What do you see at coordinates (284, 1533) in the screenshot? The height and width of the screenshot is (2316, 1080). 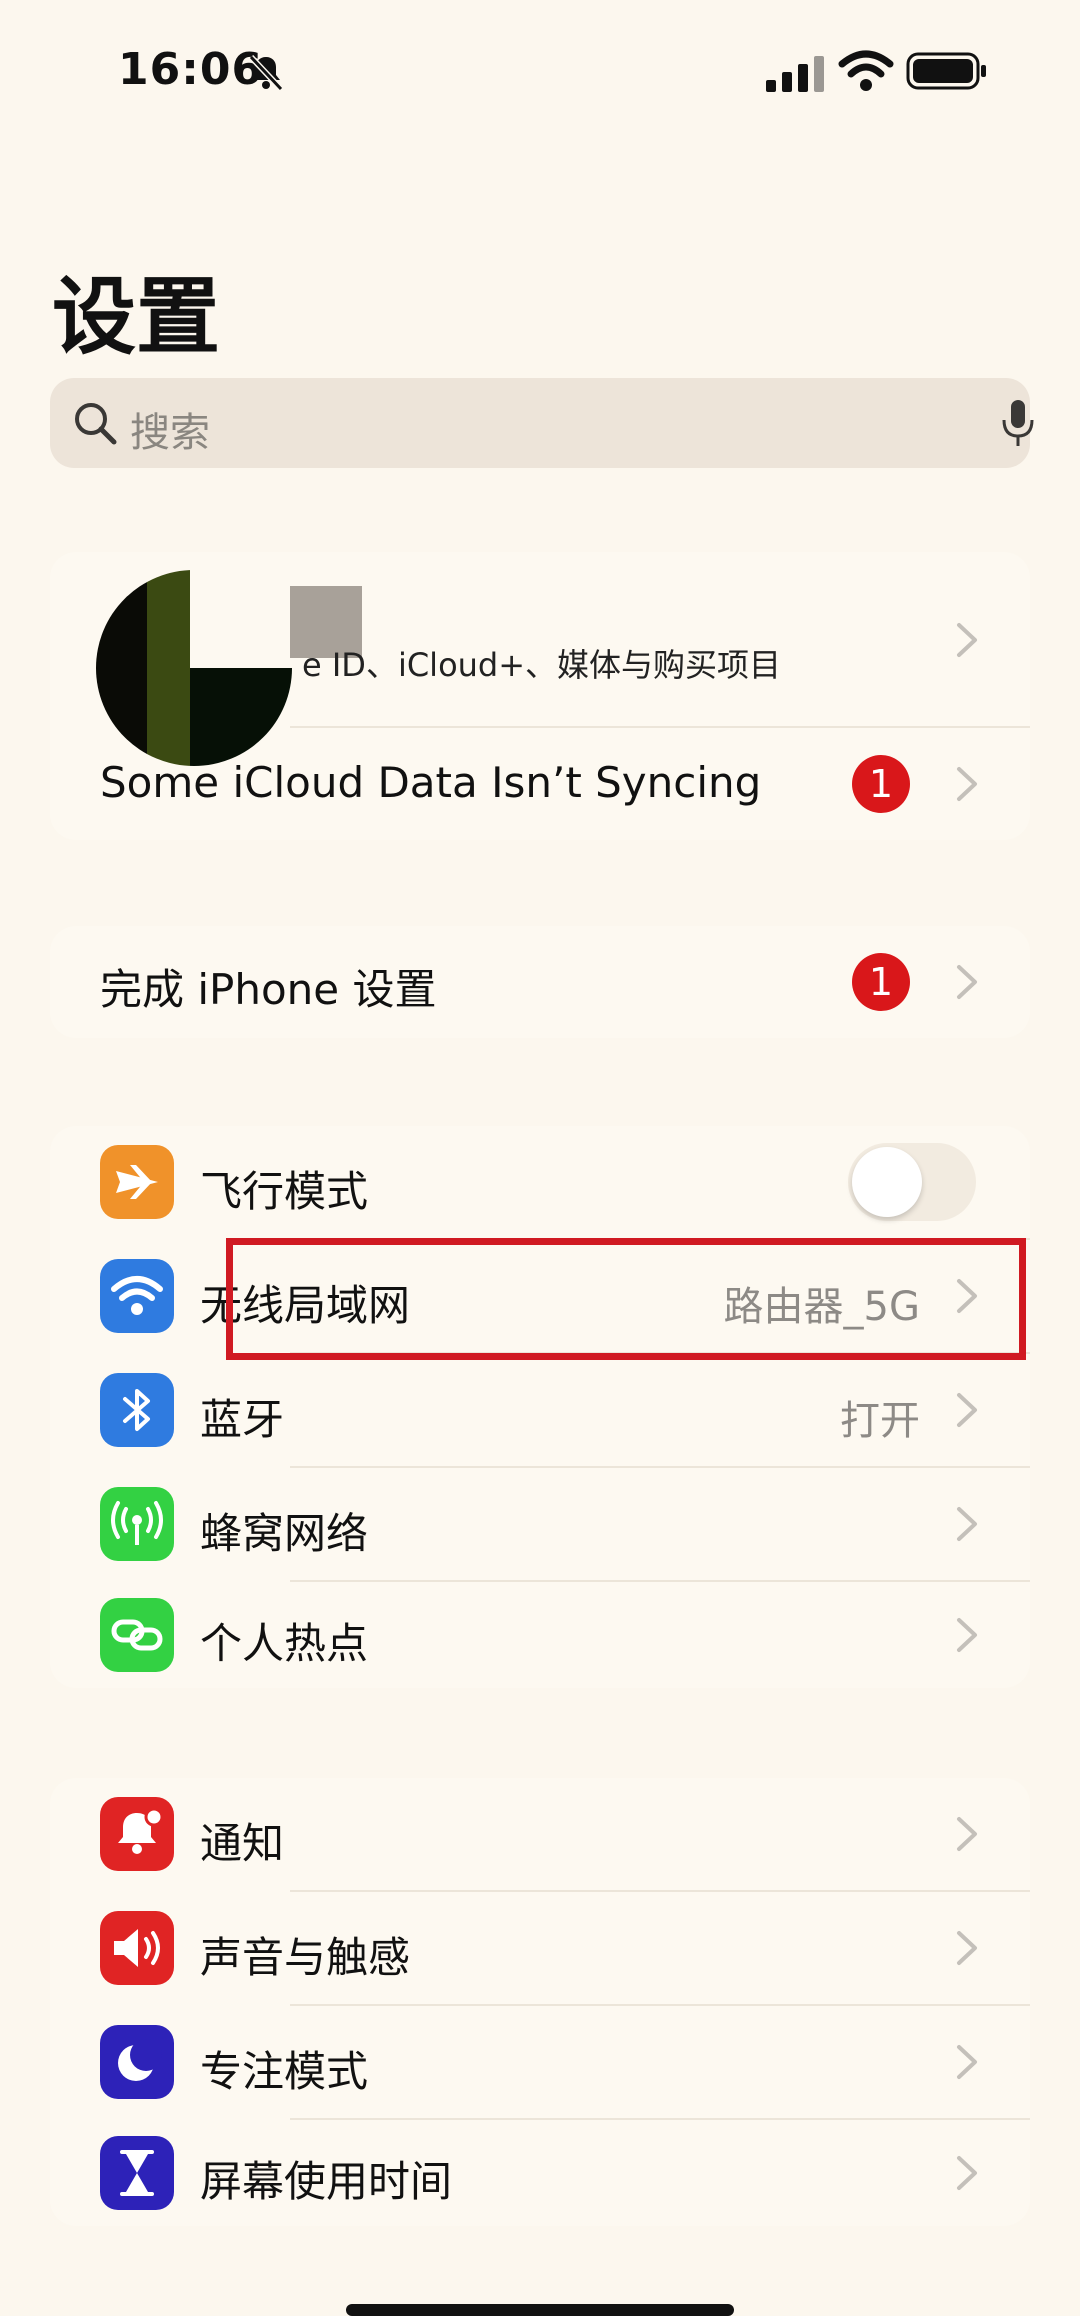 I see `cellular-label: 蜂窝网络` at bounding box center [284, 1533].